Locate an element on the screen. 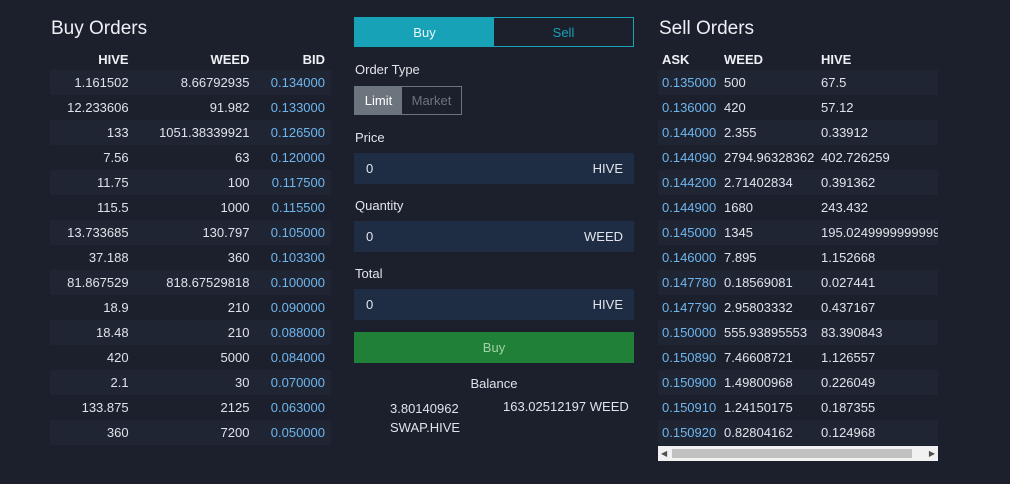 Image resolution: width=1010 pixels, height=484 pixels. sell-orders-row: 0.144200 2.71402834 0.391362 is located at coordinates (798, 182).